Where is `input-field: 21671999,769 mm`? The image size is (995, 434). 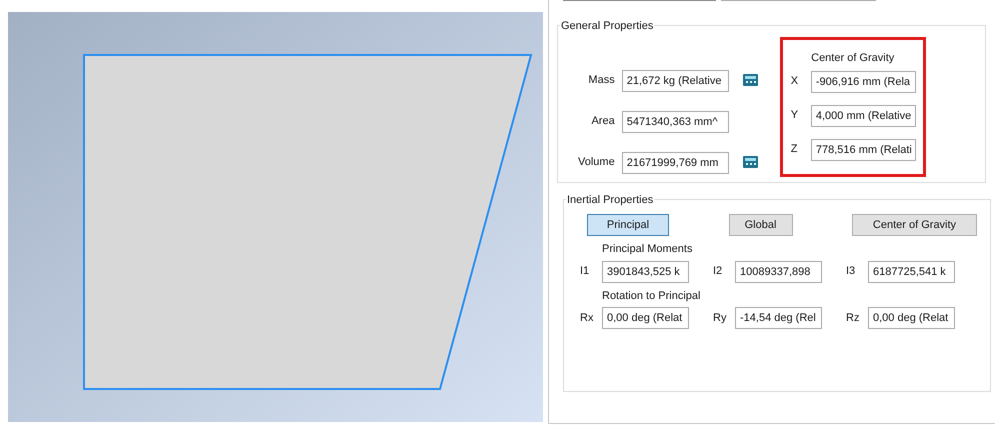
input-field: 21671999,769 mm is located at coordinates (675, 163).